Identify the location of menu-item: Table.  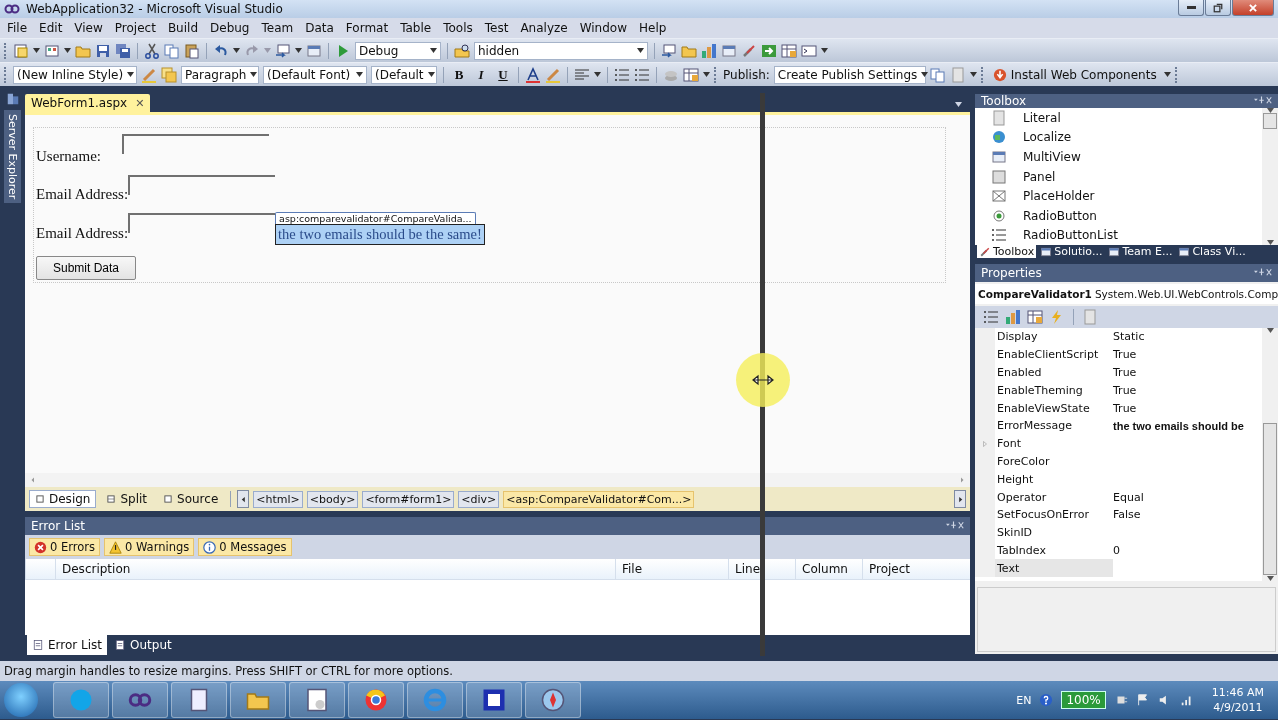
(417, 28).